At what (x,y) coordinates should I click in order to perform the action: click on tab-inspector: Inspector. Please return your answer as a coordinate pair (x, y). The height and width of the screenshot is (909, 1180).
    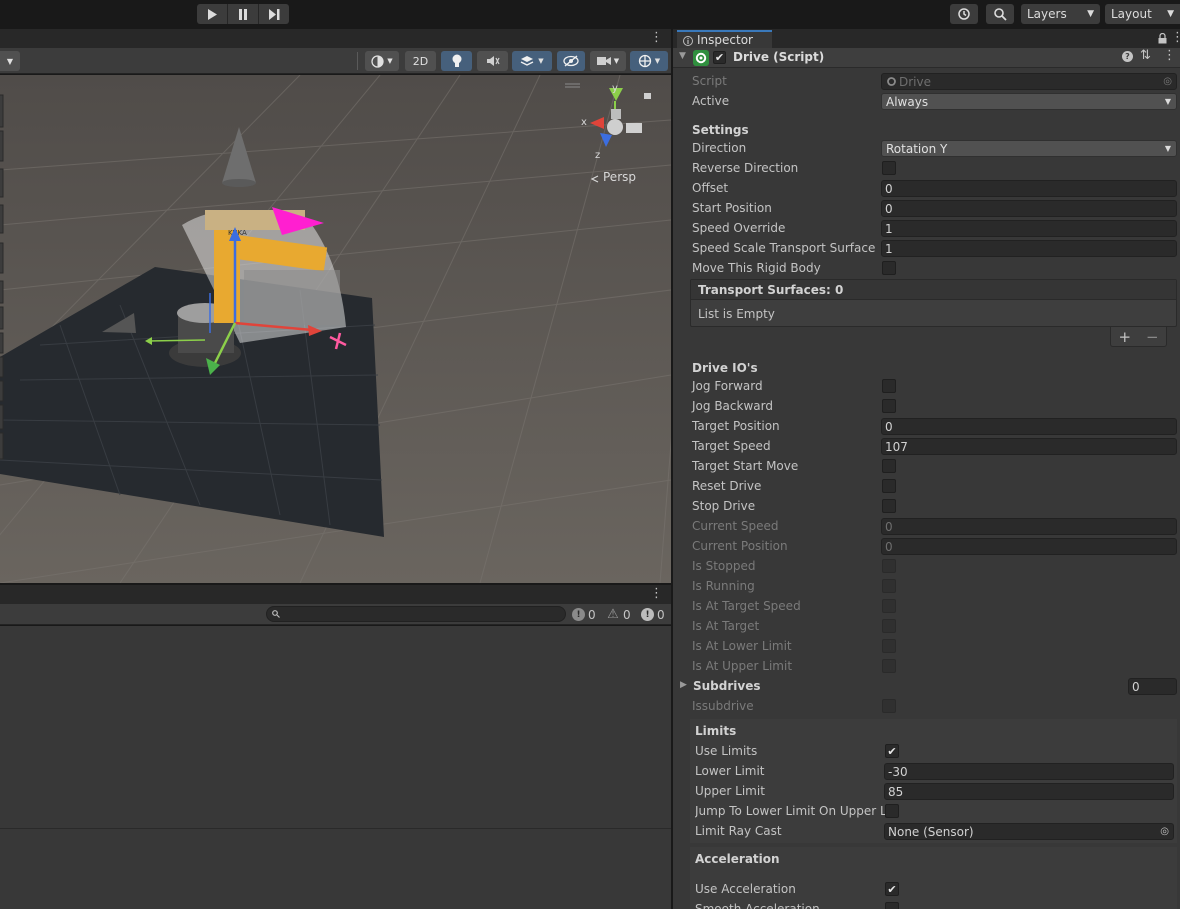
    Looking at the image, I should click on (724, 39).